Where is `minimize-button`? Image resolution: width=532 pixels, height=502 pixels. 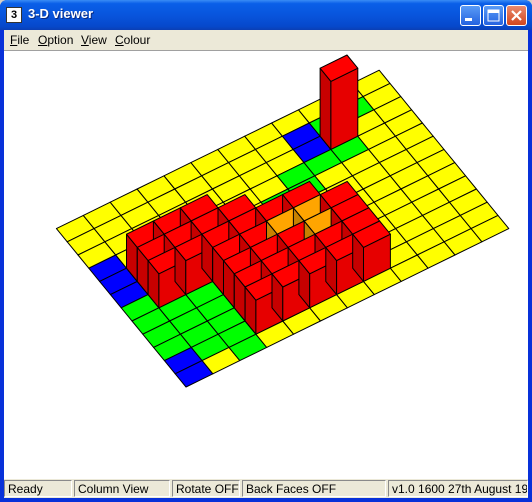
minimize-button is located at coordinates (470, 15).